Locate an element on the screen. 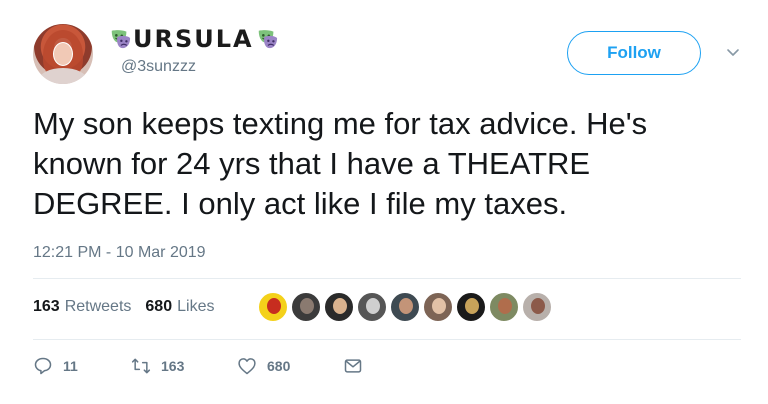  follow-button: Follow is located at coordinates (634, 53).